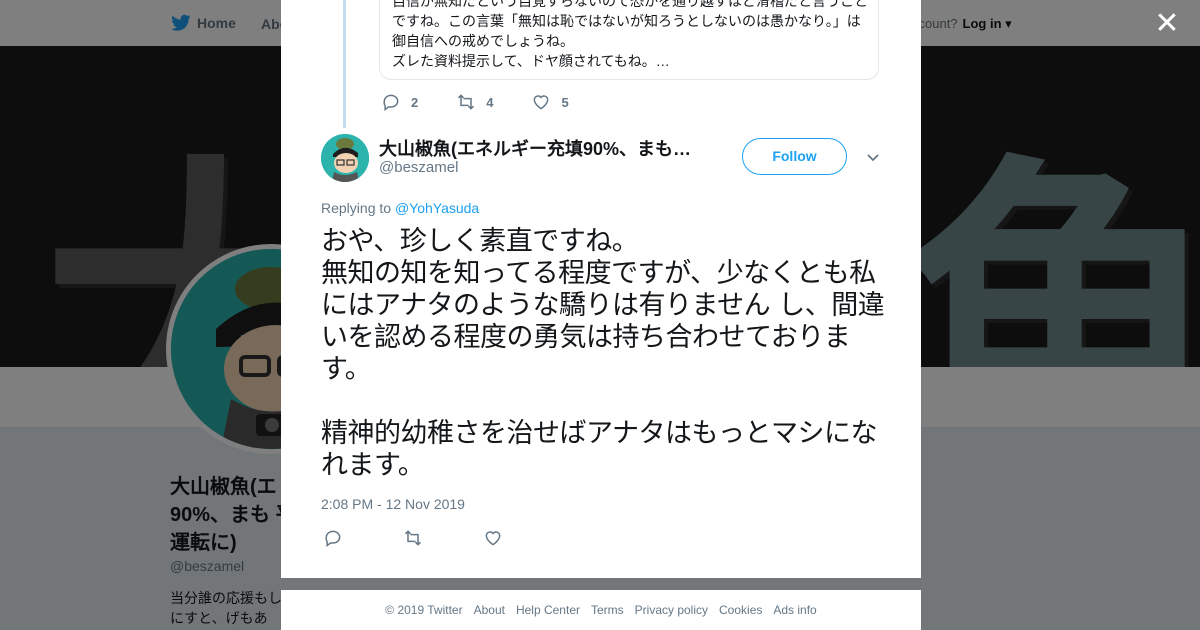  What do you see at coordinates (356, 208) in the screenshot?
I see `replying-prefix: Replying to` at bounding box center [356, 208].